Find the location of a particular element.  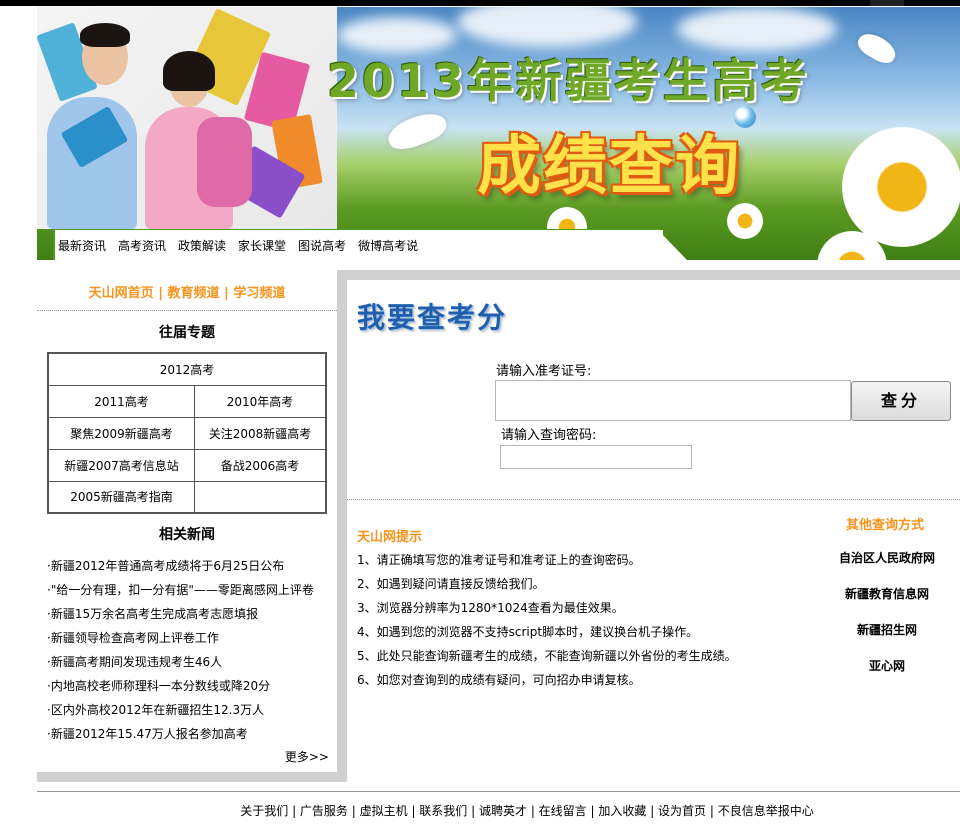

footer-hosting: 虚拟主机 is located at coordinates (384, 811).